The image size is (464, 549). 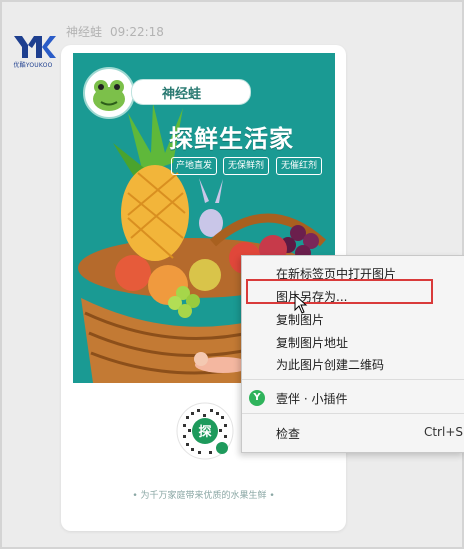 What do you see at coordinates (246, 166) in the screenshot?
I see `tag-no-preservative: 无保鲜剂` at bounding box center [246, 166].